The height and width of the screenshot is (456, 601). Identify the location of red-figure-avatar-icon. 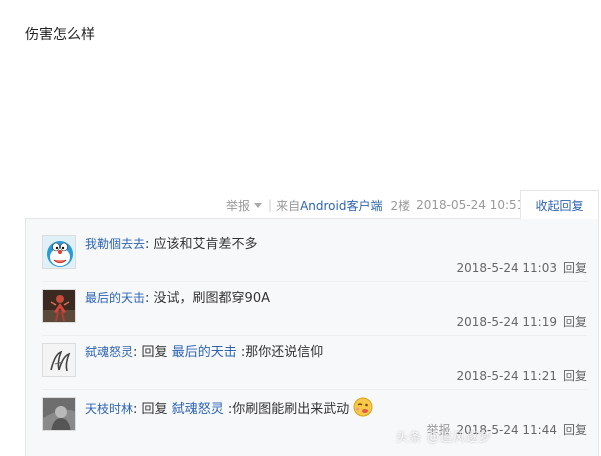
(59, 306).